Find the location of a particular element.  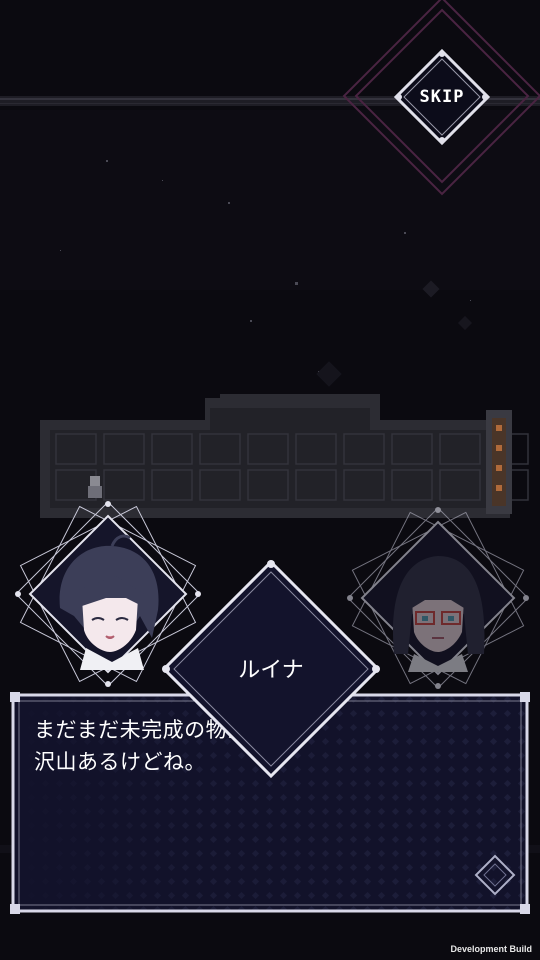

gate is located at coordinates (499, 462).